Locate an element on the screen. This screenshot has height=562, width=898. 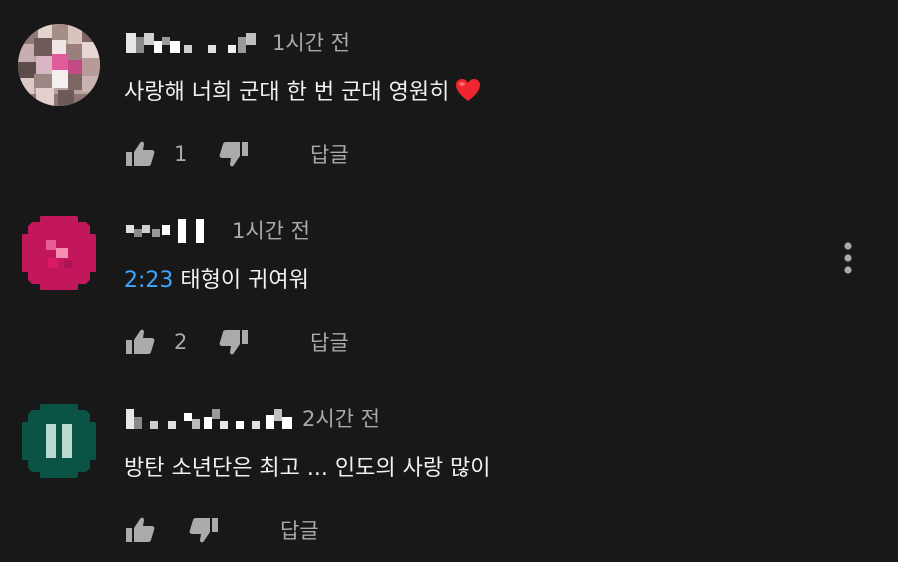
comment-actions: 1 답글 is located at coordinates (236, 154).